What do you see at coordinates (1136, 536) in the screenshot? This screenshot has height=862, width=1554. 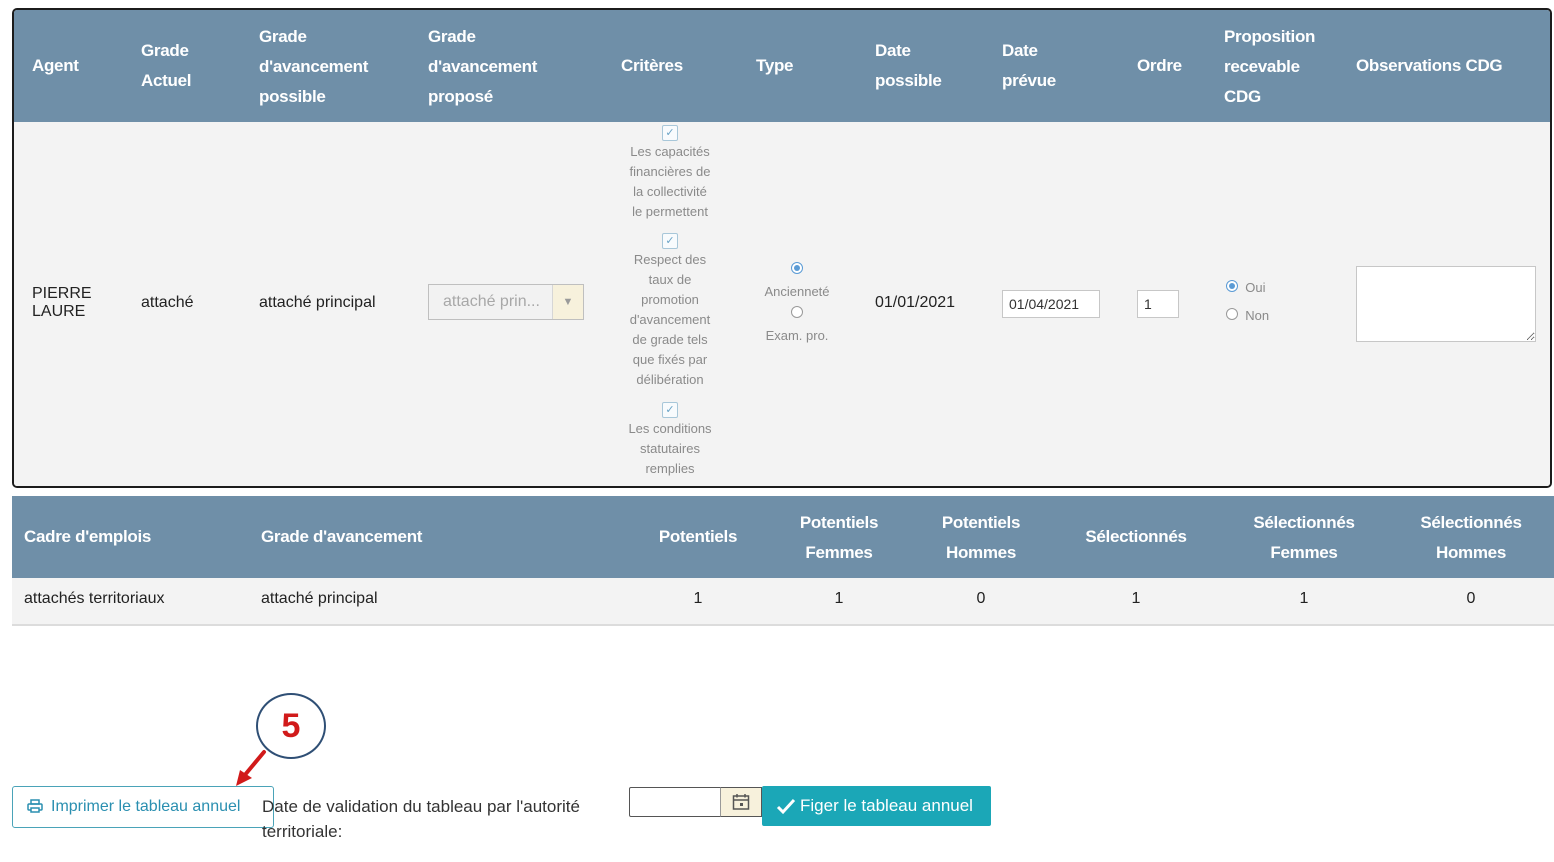 I see `header-selectionnes: Sélectionnés` at bounding box center [1136, 536].